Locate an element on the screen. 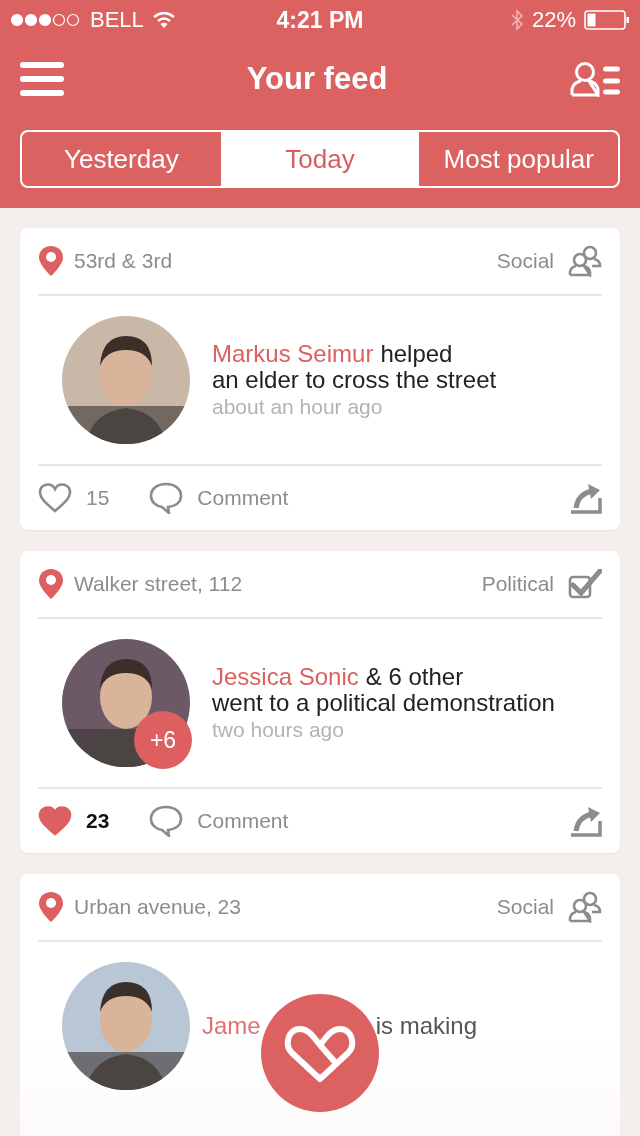 The image size is (640, 1136). location-label: Walker street, 112 is located at coordinates (159, 584).